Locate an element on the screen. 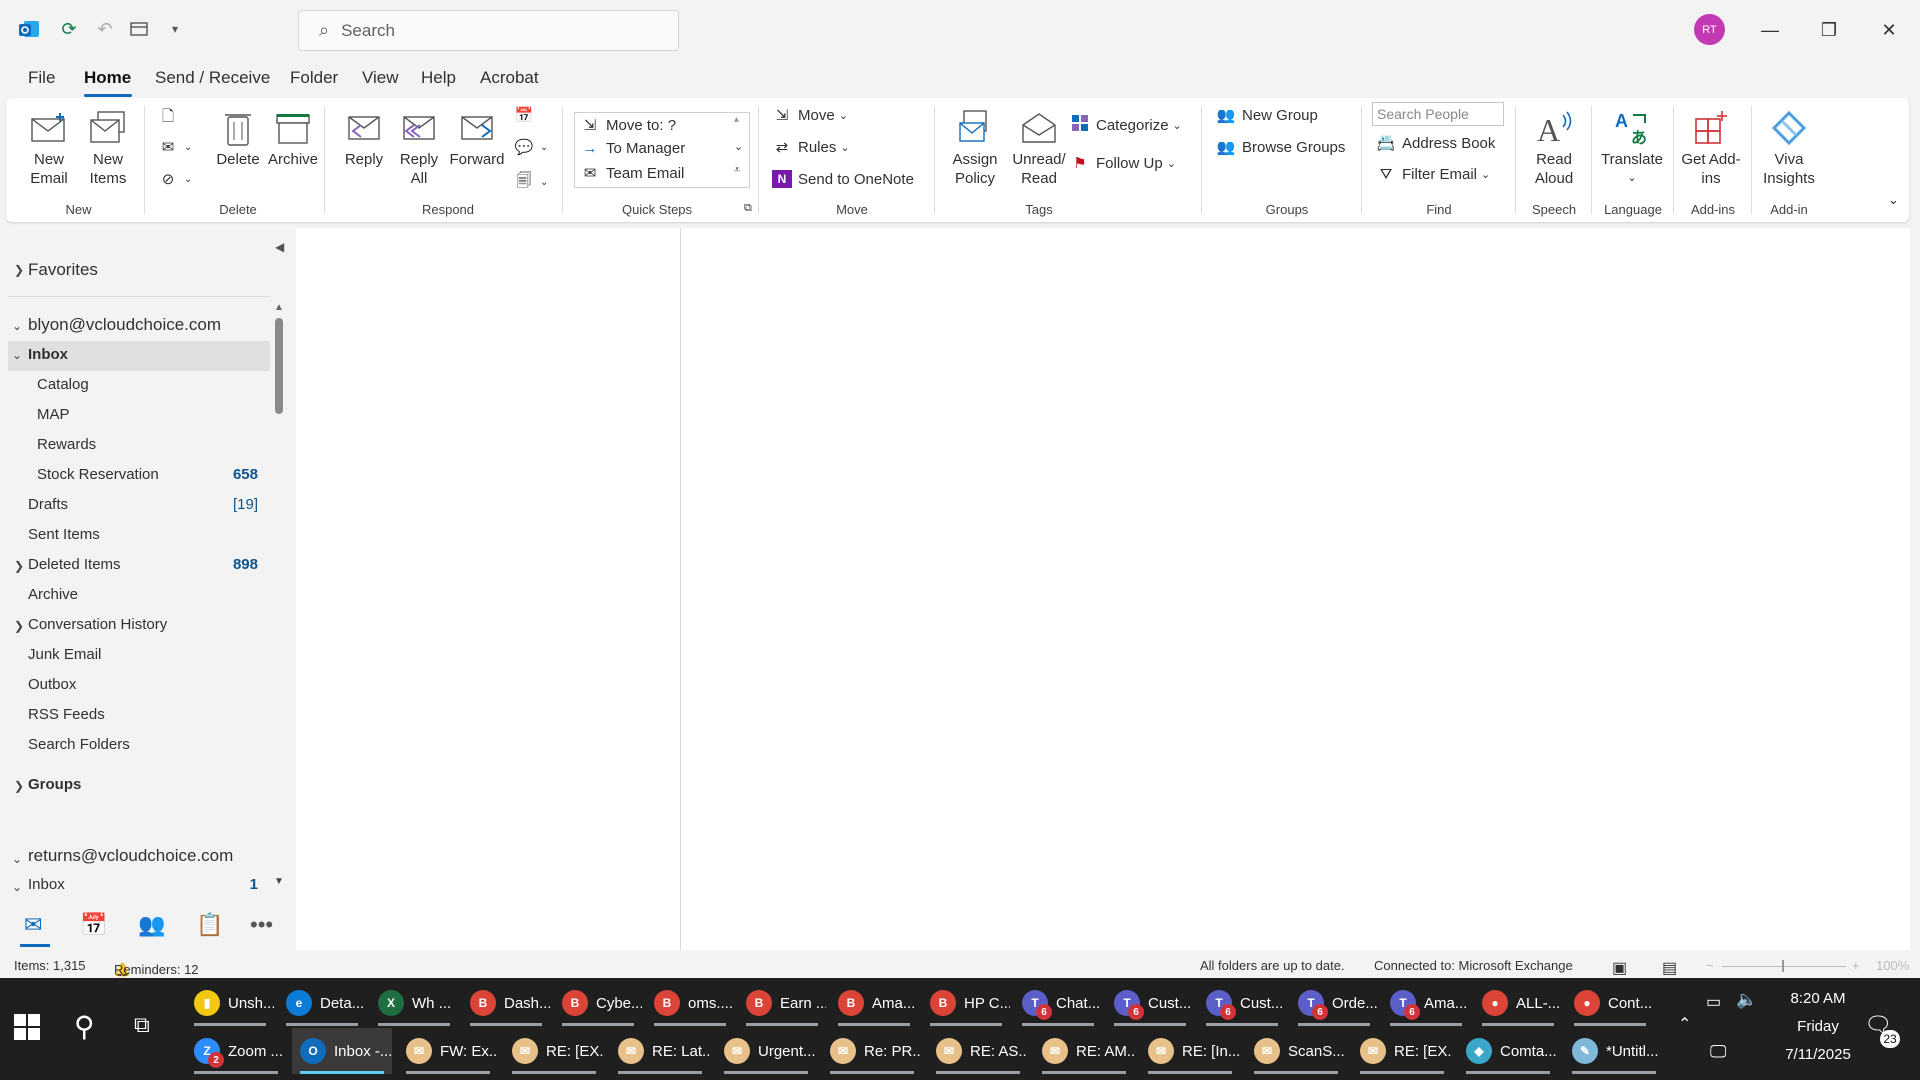 This screenshot has width=1920, height=1080. new-email-button: New Email is located at coordinates (49, 147).